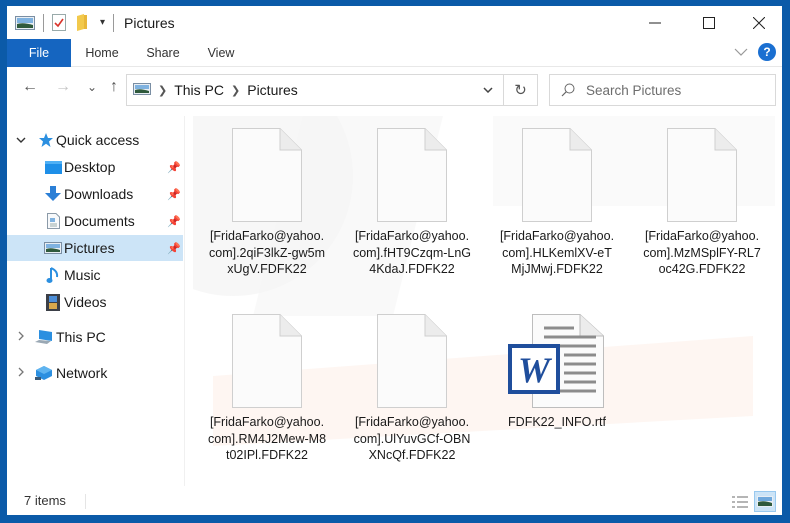  Describe the element at coordinates (102, 22) in the screenshot. I see `customize-dropdown-icon: ▾` at that location.